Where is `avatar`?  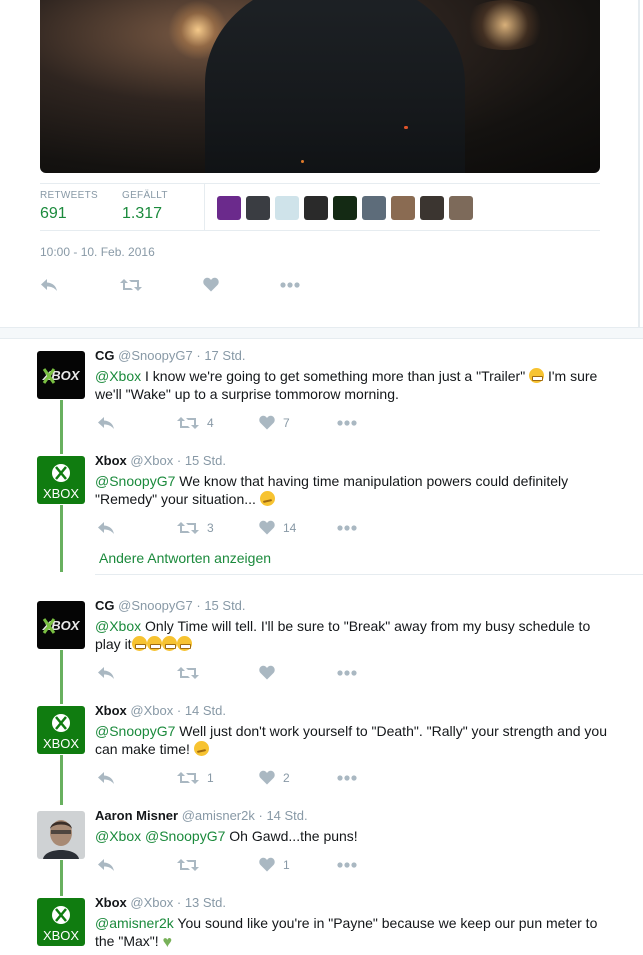 avatar is located at coordinates (61, 835).